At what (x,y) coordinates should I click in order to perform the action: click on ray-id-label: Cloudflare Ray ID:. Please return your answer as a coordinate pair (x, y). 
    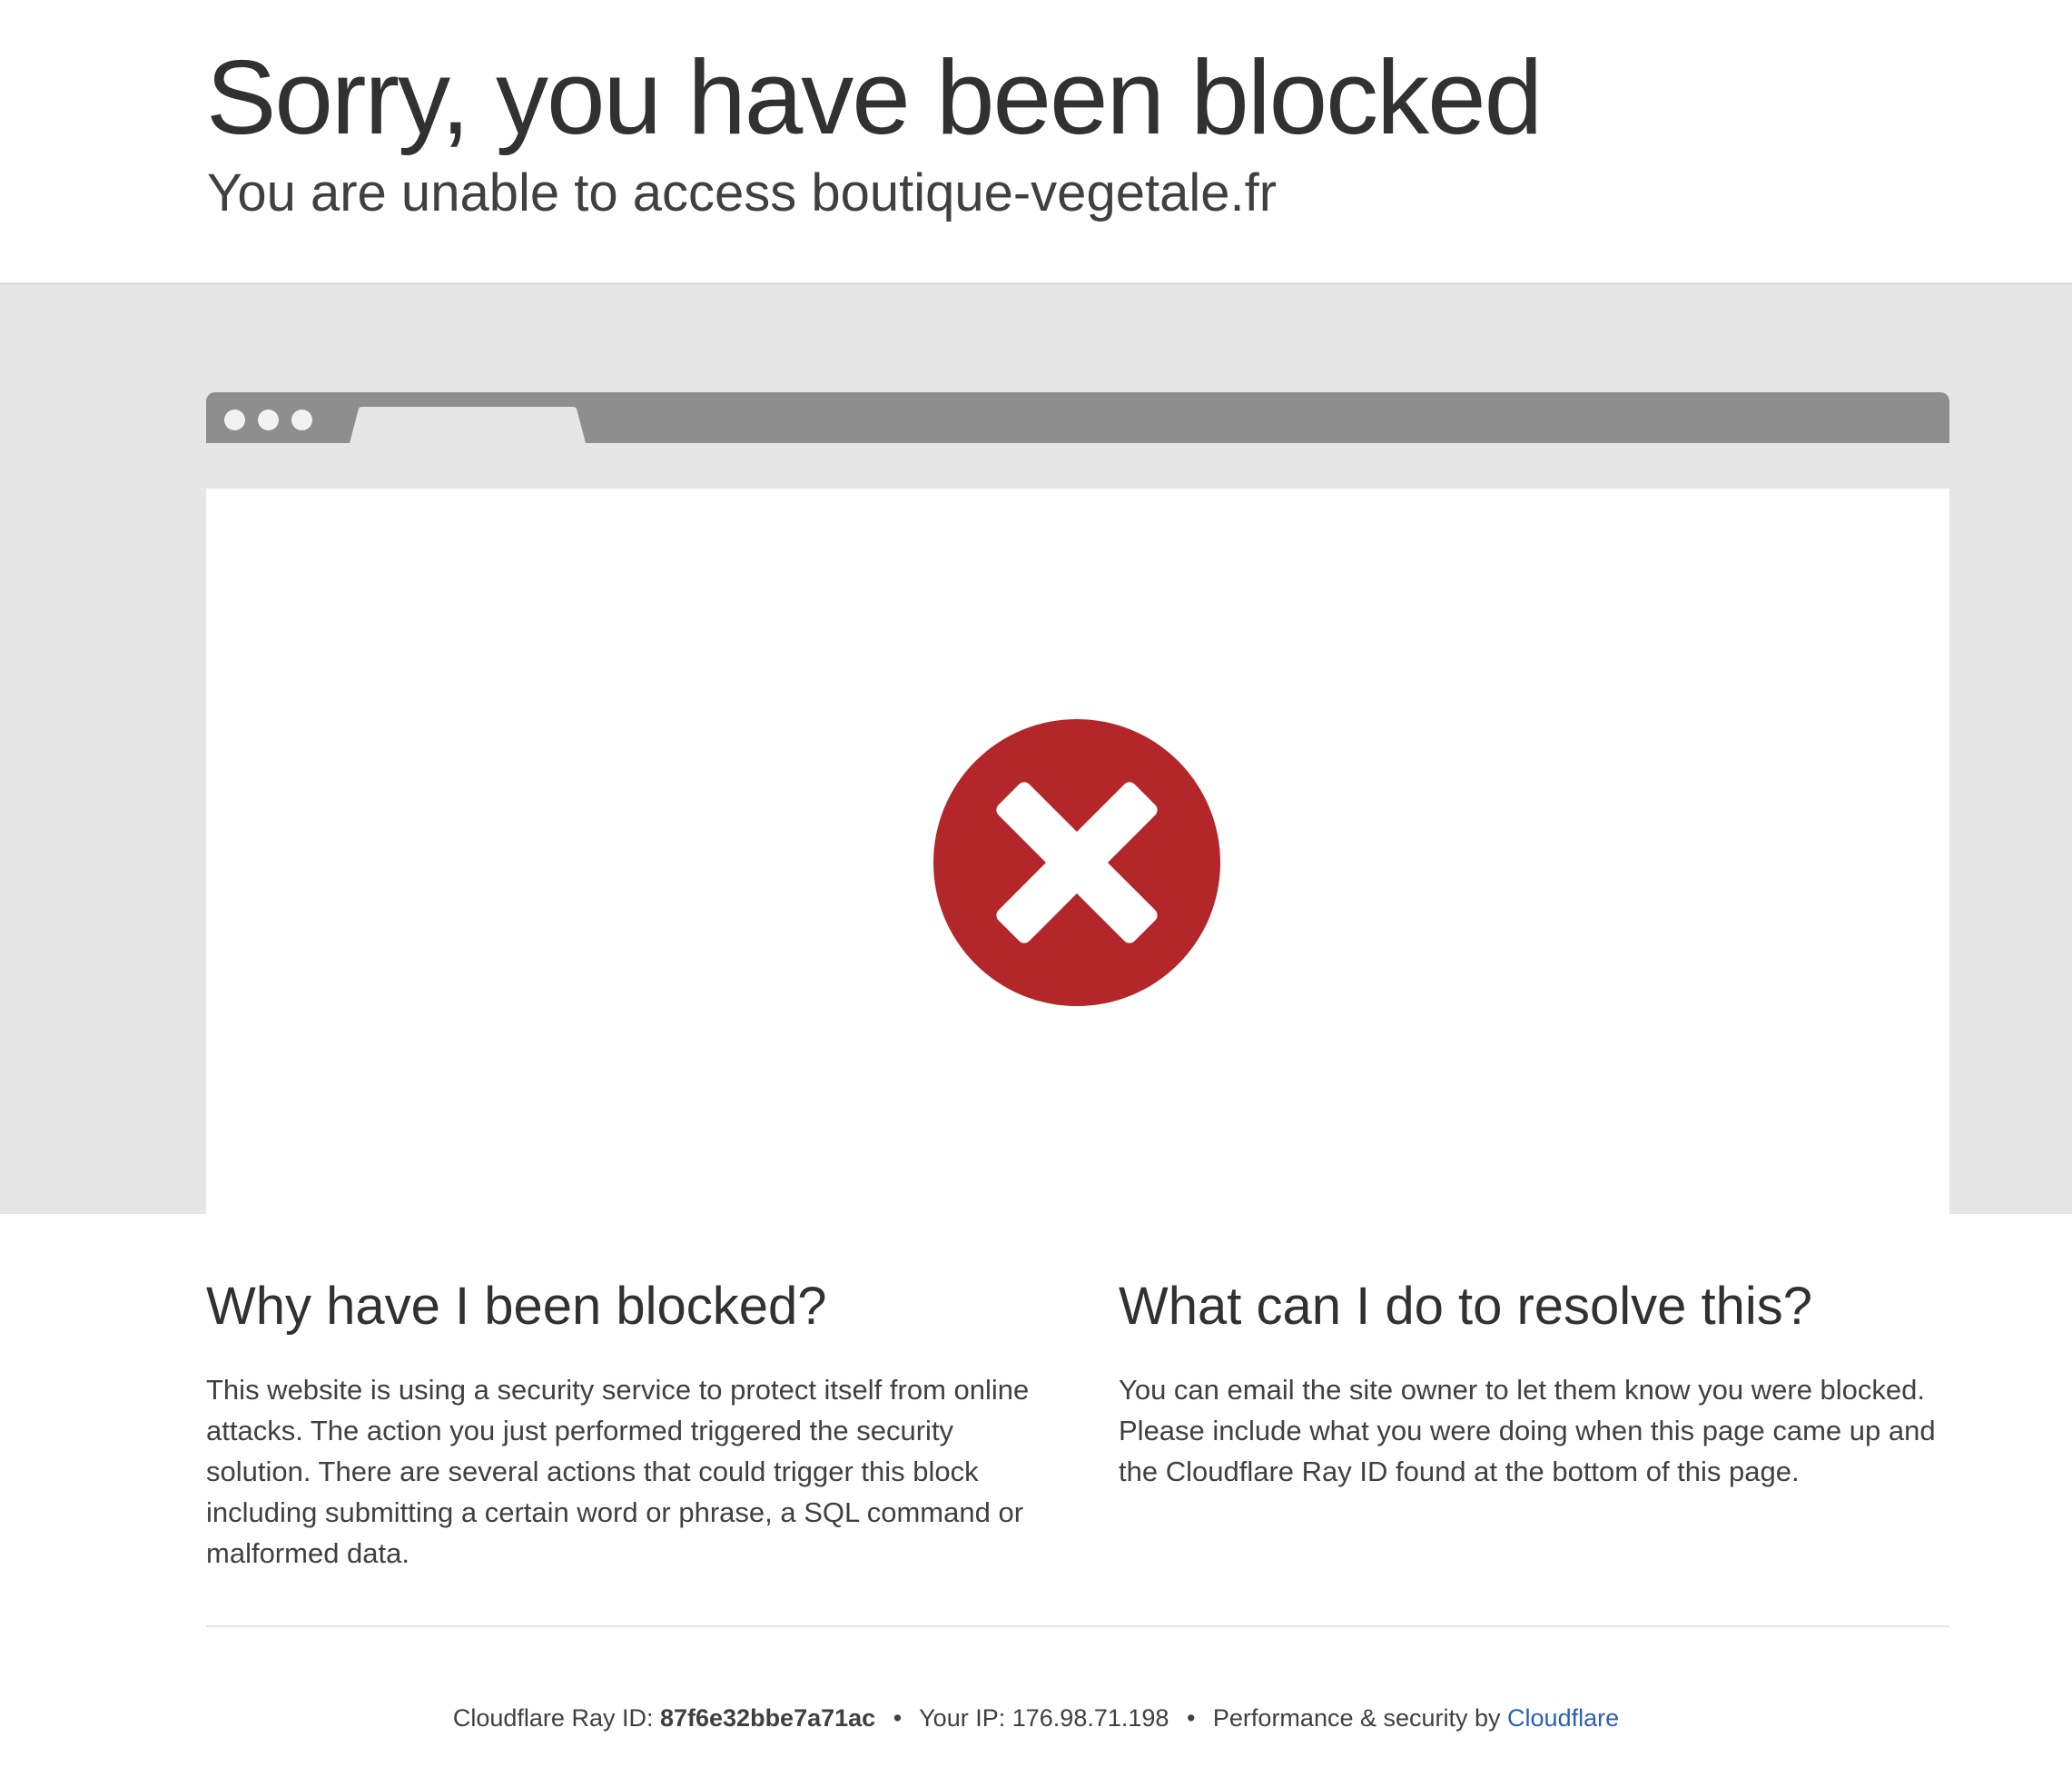
    Looking at the image, I should click on (553, 1718).